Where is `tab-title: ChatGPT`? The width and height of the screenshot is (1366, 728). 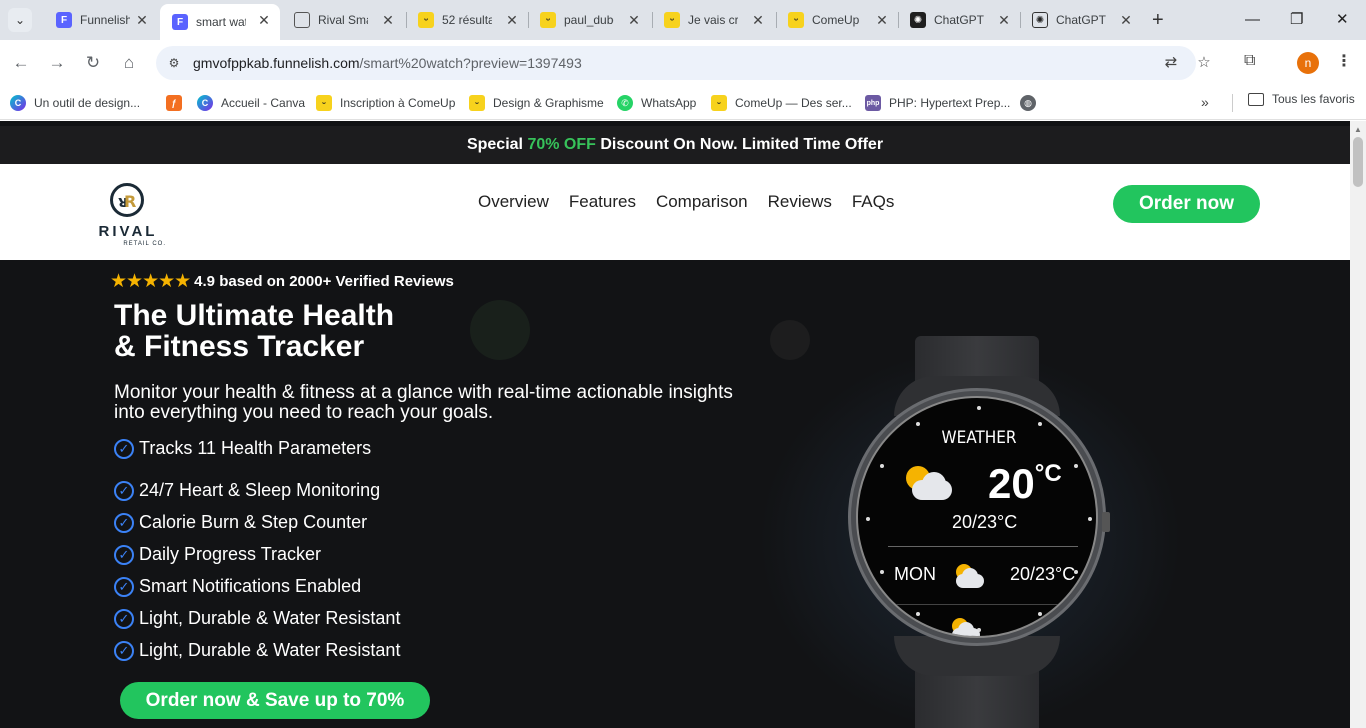
tab-title: ChatGPT is located at coordinates (1081, 20).